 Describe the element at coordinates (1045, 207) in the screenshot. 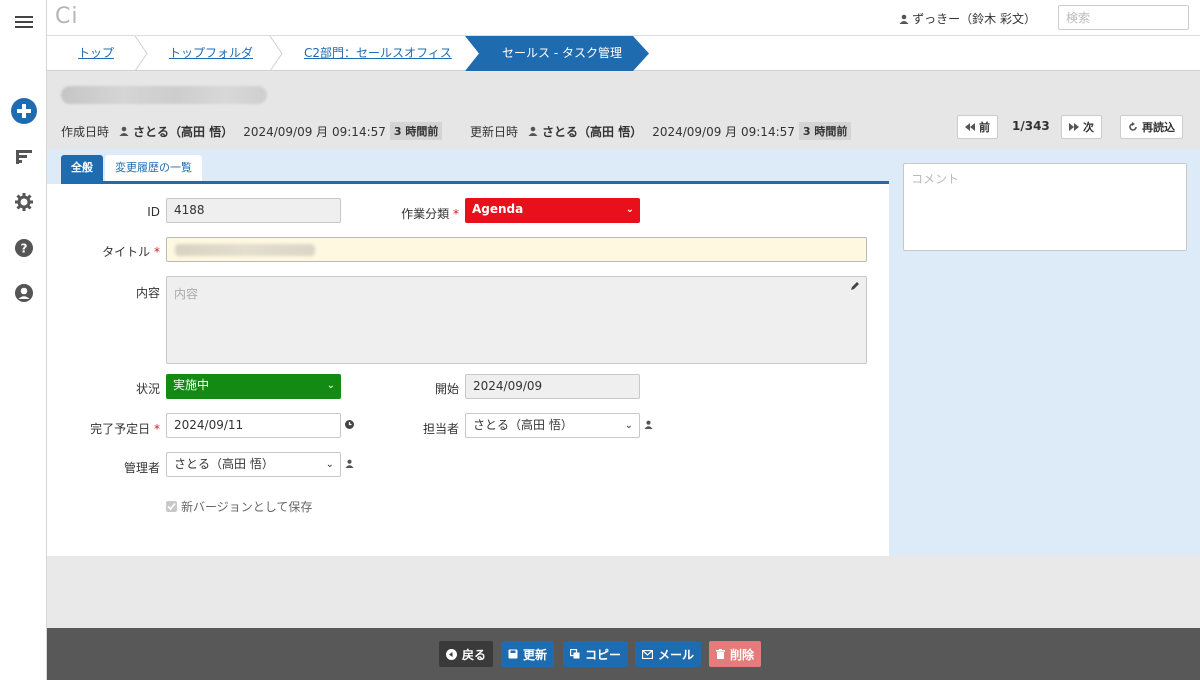

I see `comment-textarea: コメント` at that location.